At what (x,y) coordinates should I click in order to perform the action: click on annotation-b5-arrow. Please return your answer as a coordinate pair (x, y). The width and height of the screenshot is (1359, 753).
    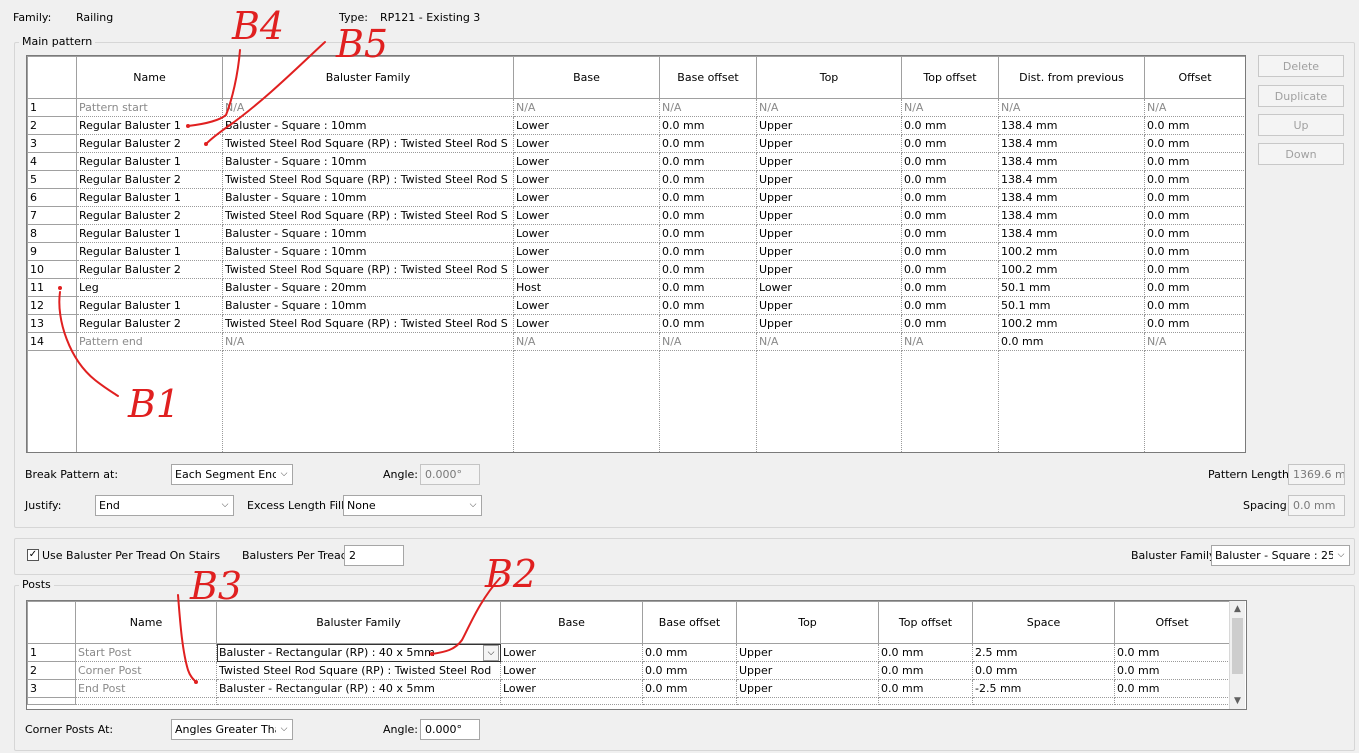
    Looking at the image, I should click on (265, 93).